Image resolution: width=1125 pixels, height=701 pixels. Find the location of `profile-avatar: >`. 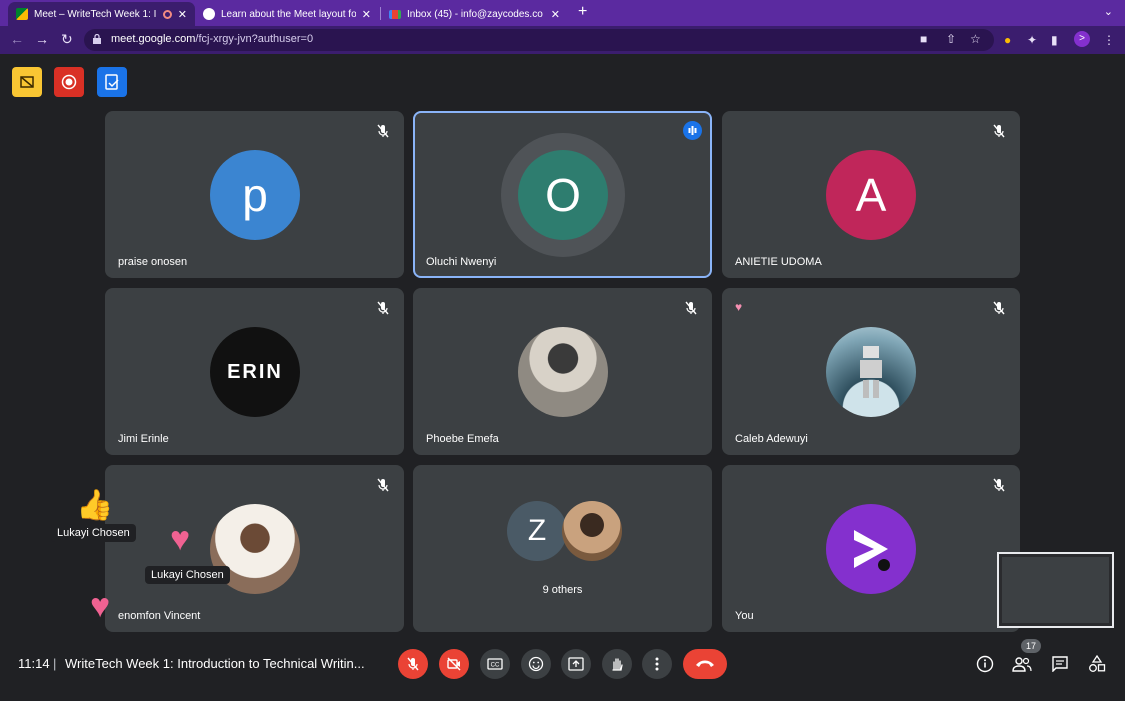

profile-avatar: > is located at coordinates (1082, 39).